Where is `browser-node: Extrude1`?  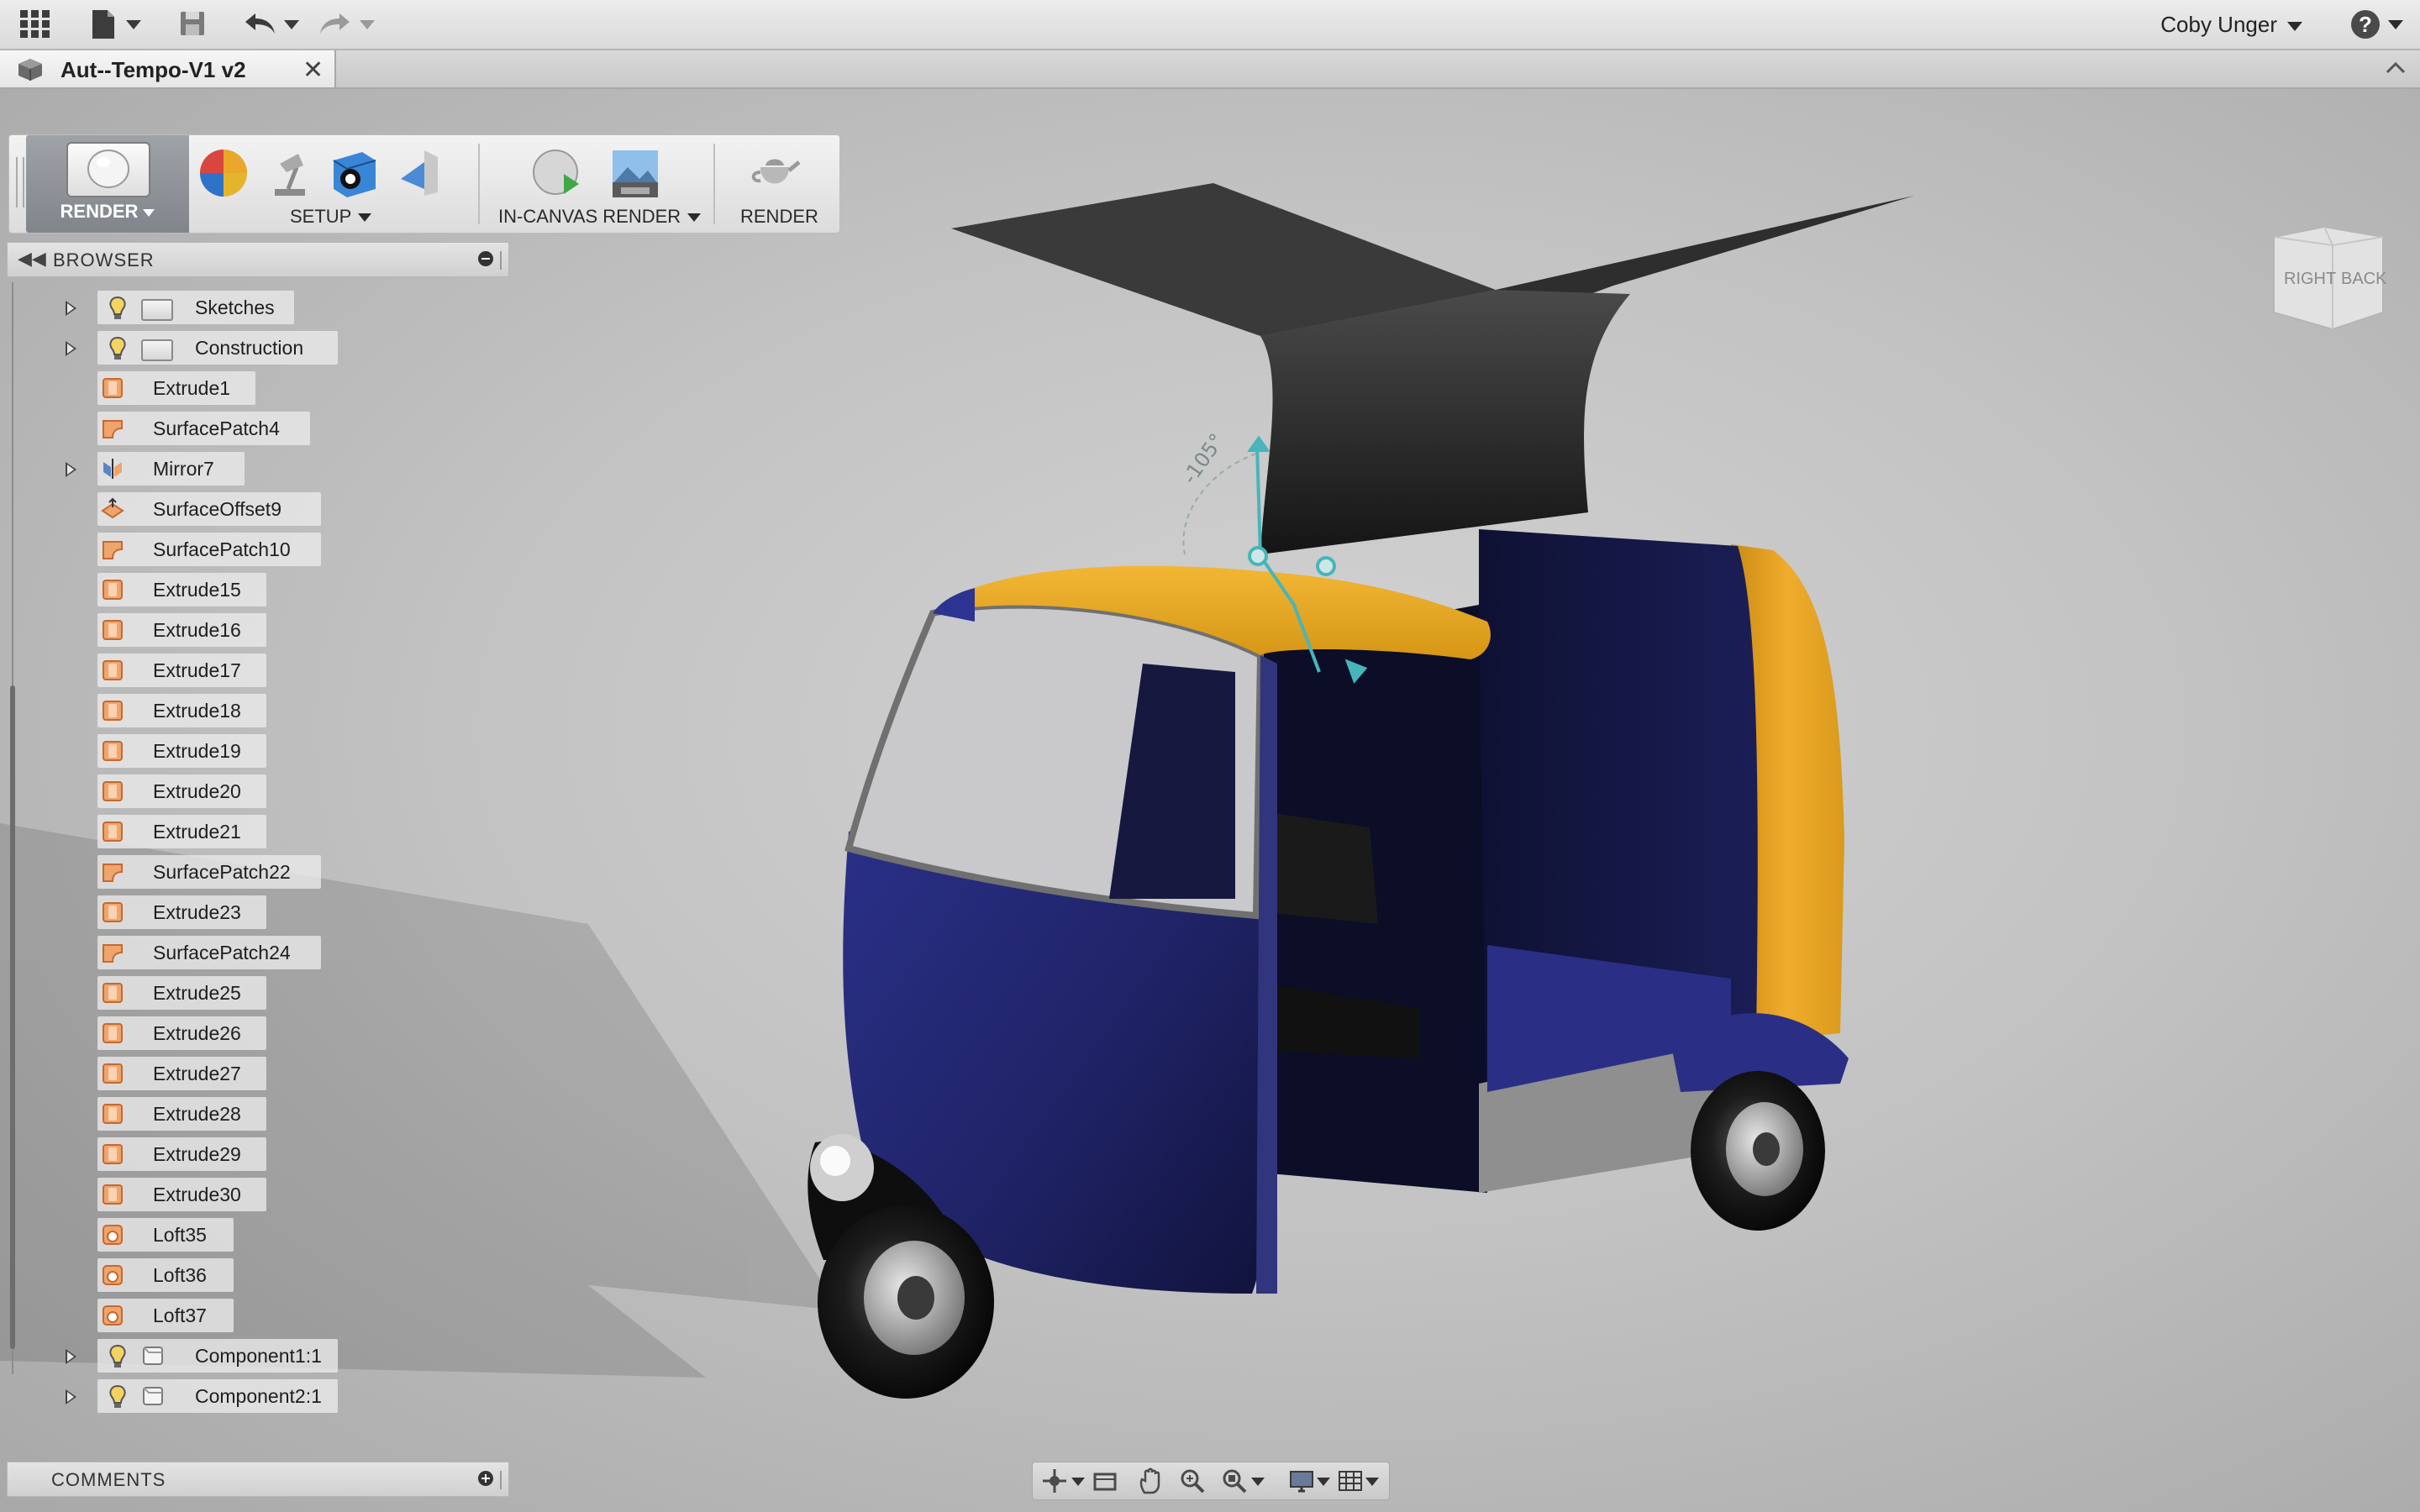 browser-node: Extrude1 is located at coordinates (252, 388).